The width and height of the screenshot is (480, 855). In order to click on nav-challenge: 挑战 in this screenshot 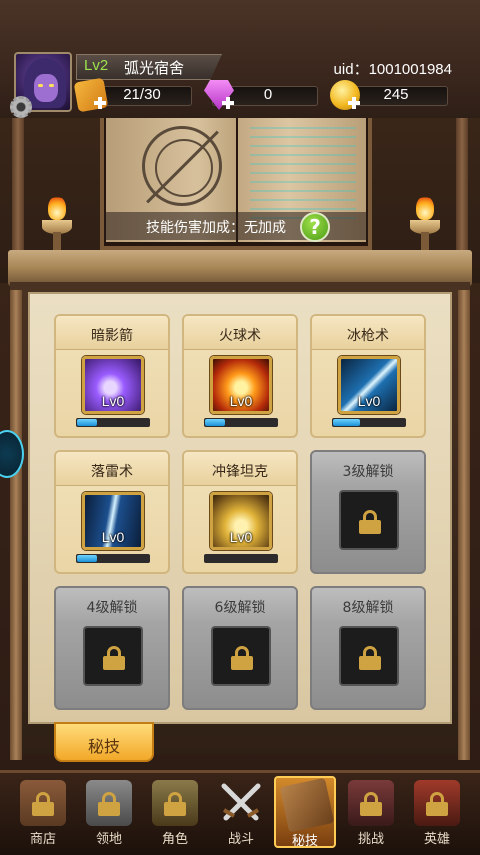, I will do `click(371, 812)`.